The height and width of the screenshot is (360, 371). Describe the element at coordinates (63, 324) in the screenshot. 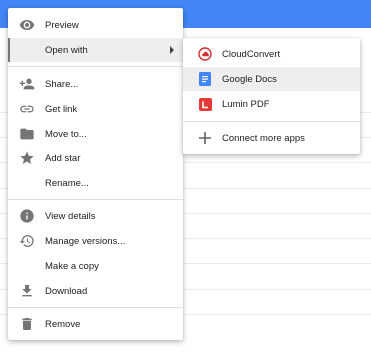

I see `menu-item-label: Remove` at that location.